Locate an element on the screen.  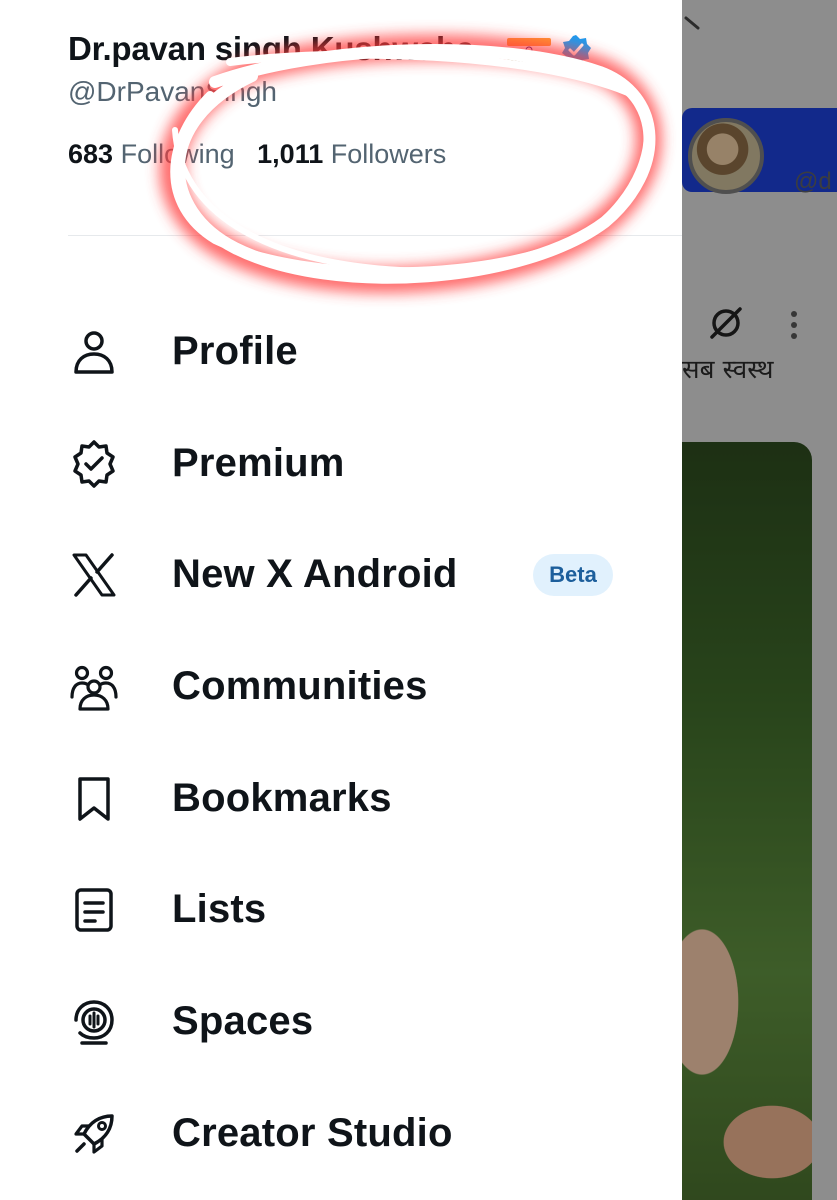
menu-label-premium: Premium is located at coordinates (258, 463).